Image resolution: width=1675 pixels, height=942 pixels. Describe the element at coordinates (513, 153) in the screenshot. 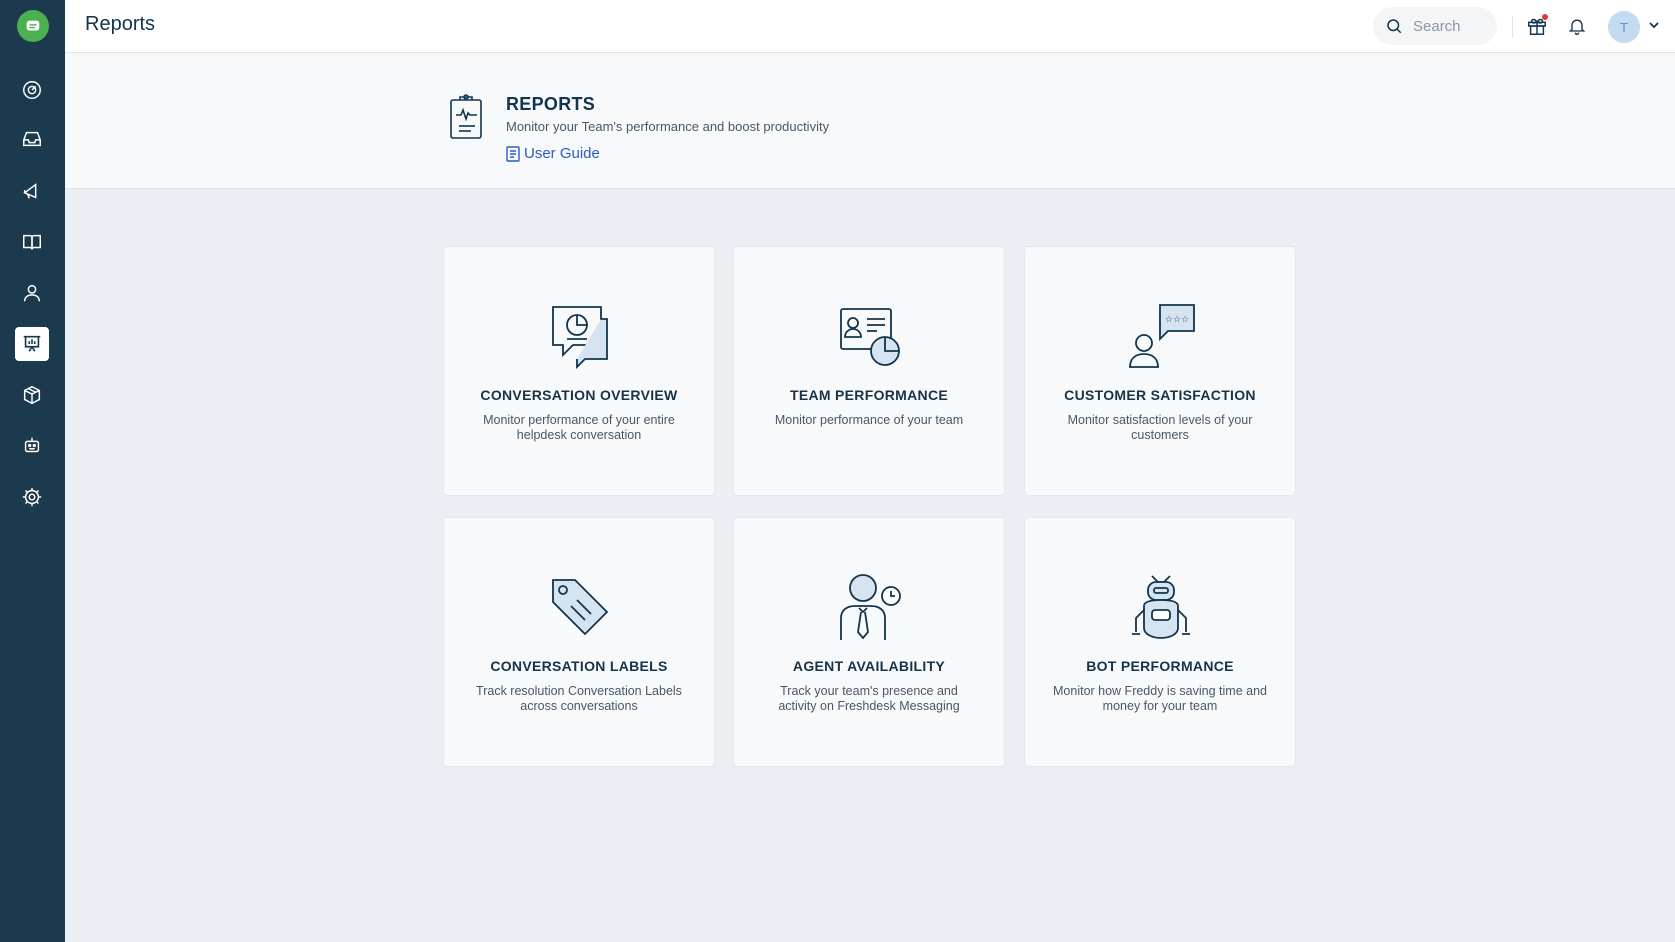

I see `document-icon` at that location.